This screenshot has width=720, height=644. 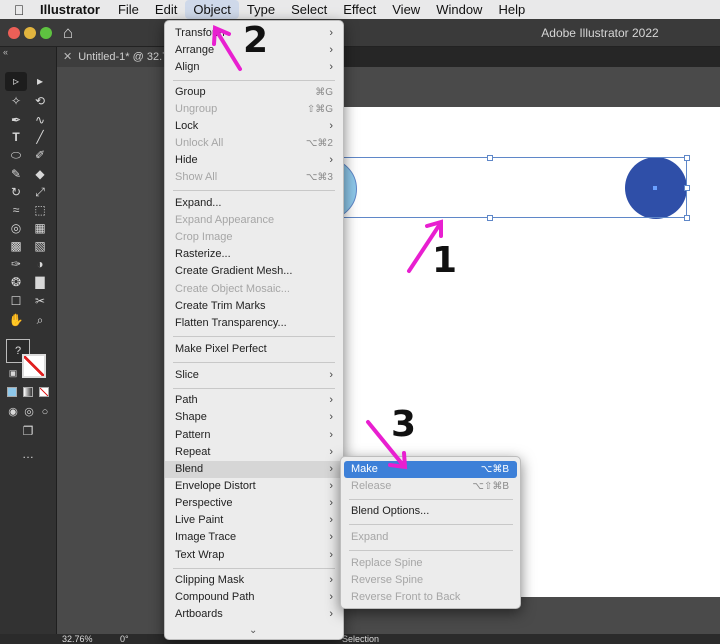 What do you see at coordinates (687, 218) in the screenshot?
I see `bottom-right-handle` at bounding box center [687, 218].